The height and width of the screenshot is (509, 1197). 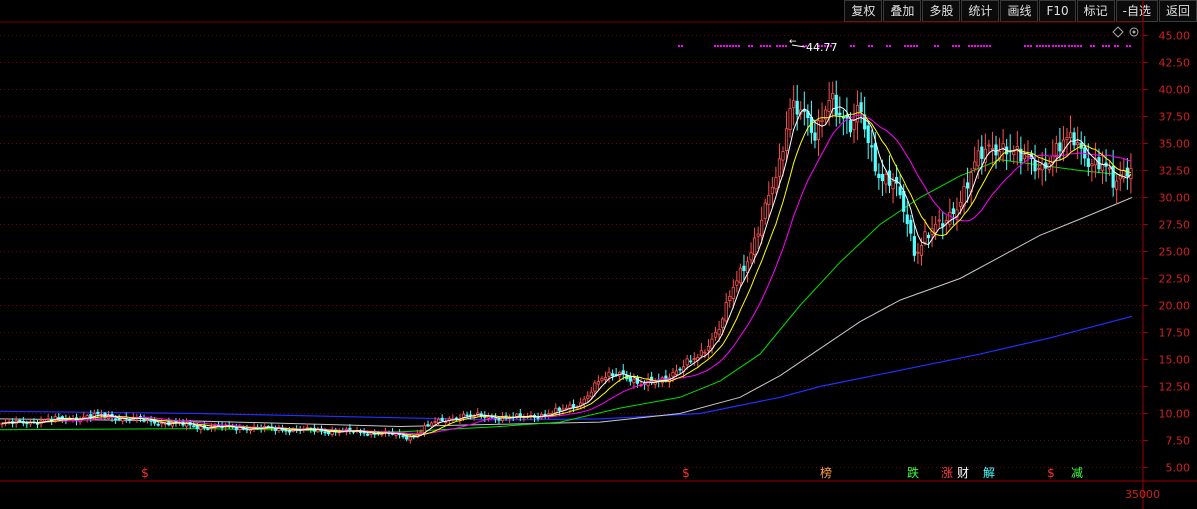 I want to click on diamond-icon, so click(x=1118, y=32).